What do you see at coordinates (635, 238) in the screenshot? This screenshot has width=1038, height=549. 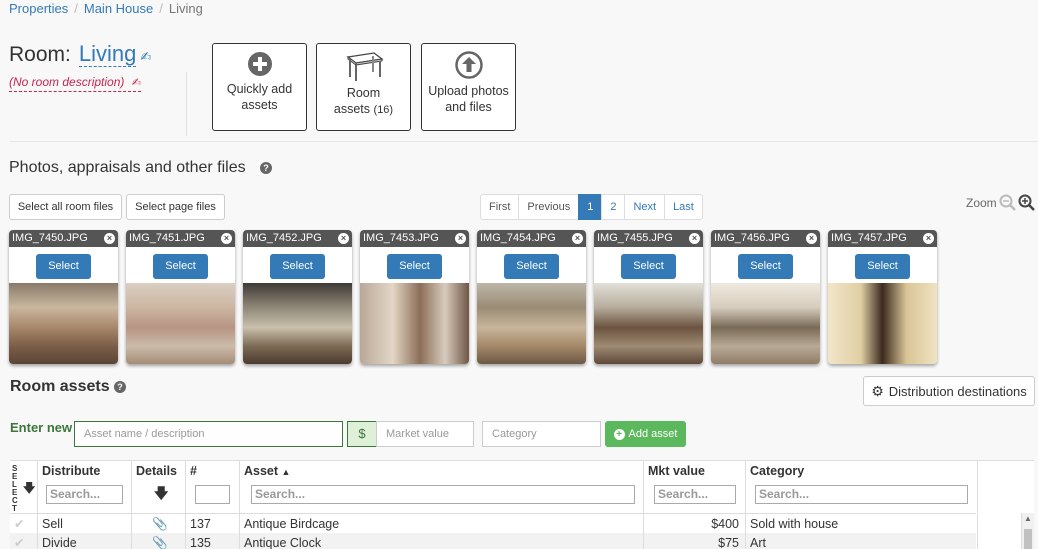 I see `file-name: IMG_7455.JPG` at bounding box center [635, 238].